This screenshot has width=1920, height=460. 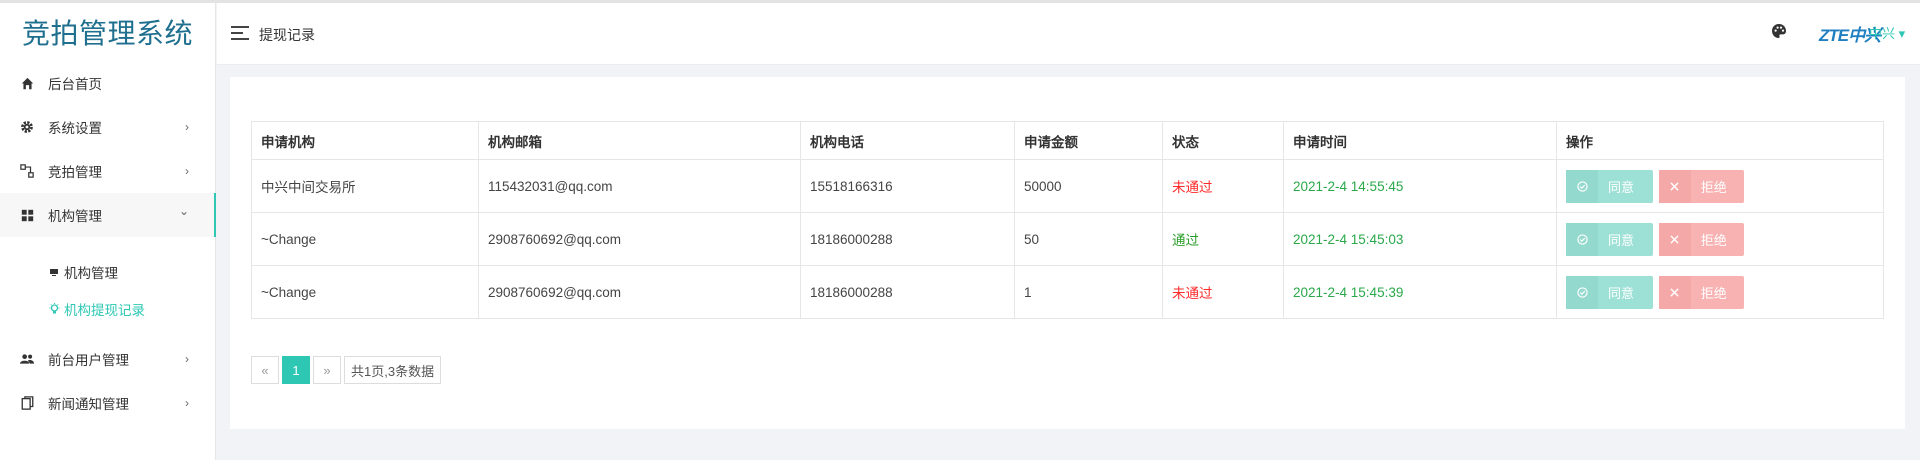 What do you see at coordinates (393, 370) in the screenshot?
I see `pagination-info: 共1页,3条数据` at bounding box center [393, 370].